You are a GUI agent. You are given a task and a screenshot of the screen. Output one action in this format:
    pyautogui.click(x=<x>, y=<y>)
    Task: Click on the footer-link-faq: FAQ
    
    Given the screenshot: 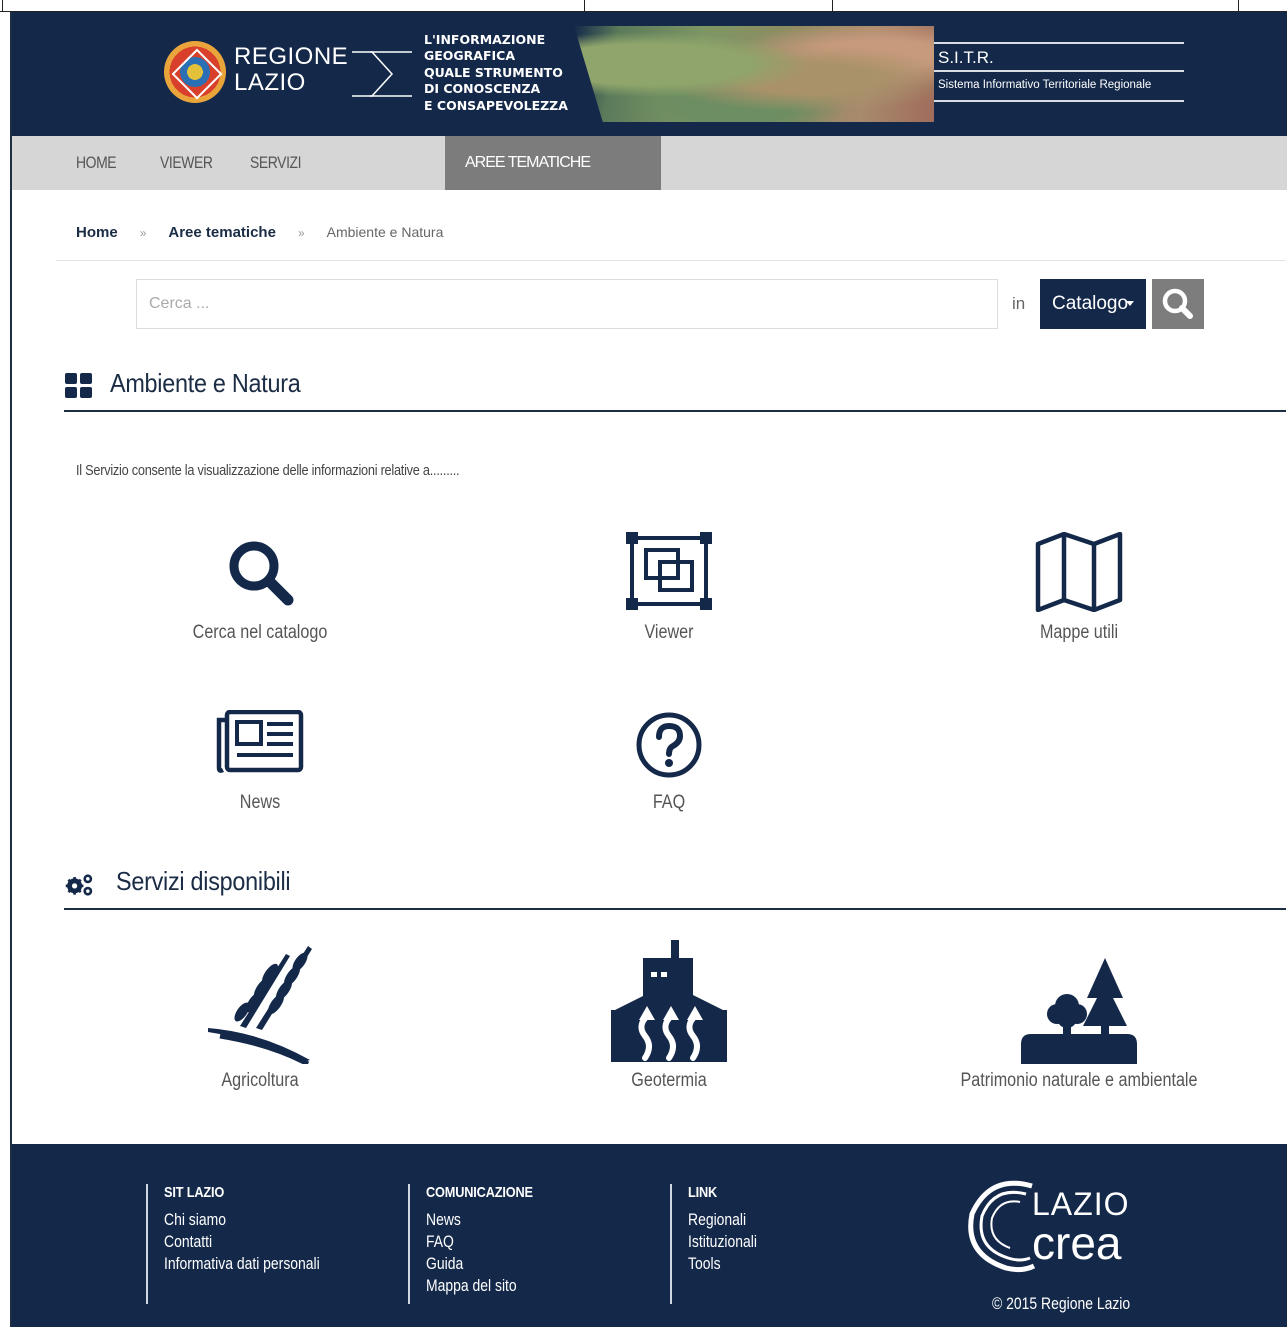 What is the action you would take?
    pyautogui.click(x=477, y=1242)
    